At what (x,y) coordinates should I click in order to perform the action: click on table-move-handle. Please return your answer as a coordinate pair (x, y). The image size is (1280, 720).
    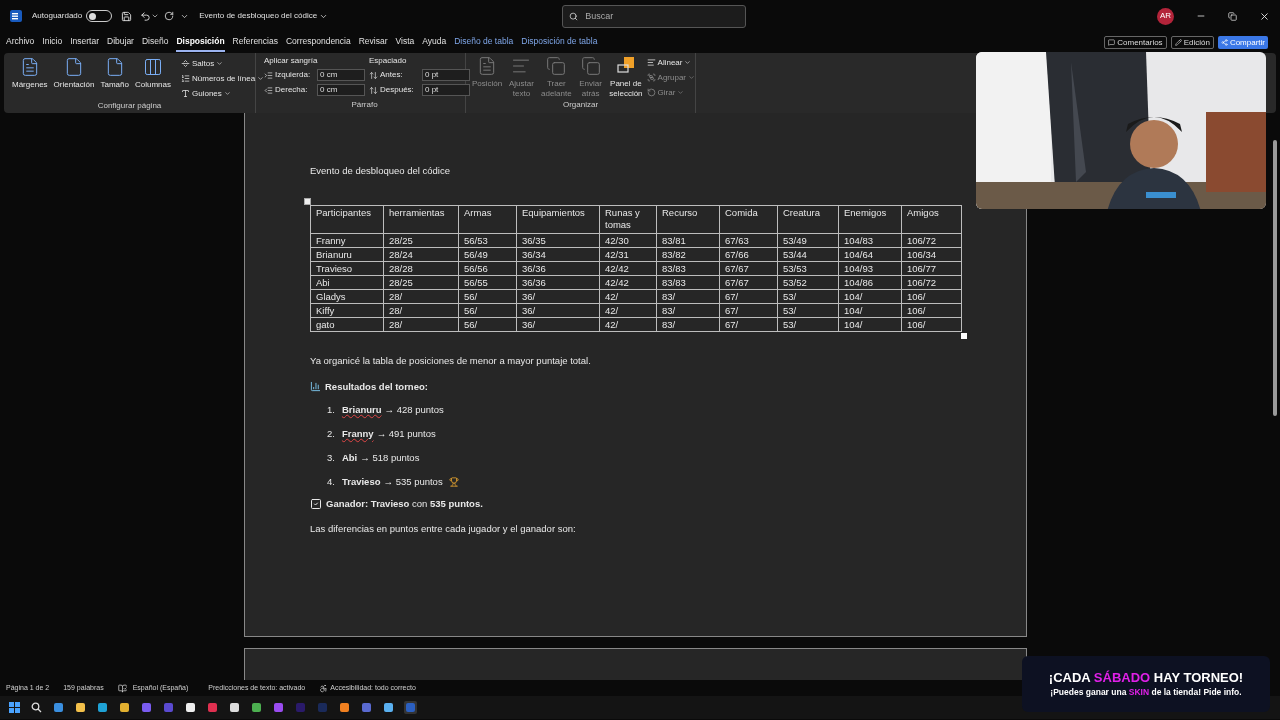
    Looking at the image, I should click on (307, 202).